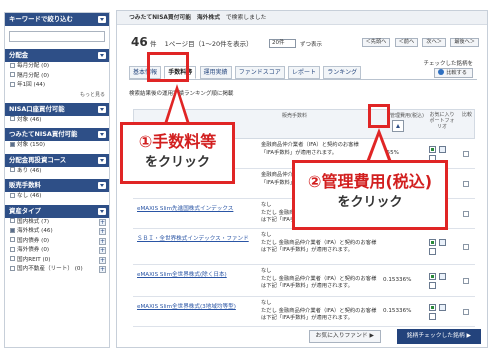 This screenshot has width=490, height=352. Describe the element at coordinates (57, 197) in the screenshot. I see `filter-option: なし (46)` at that location.